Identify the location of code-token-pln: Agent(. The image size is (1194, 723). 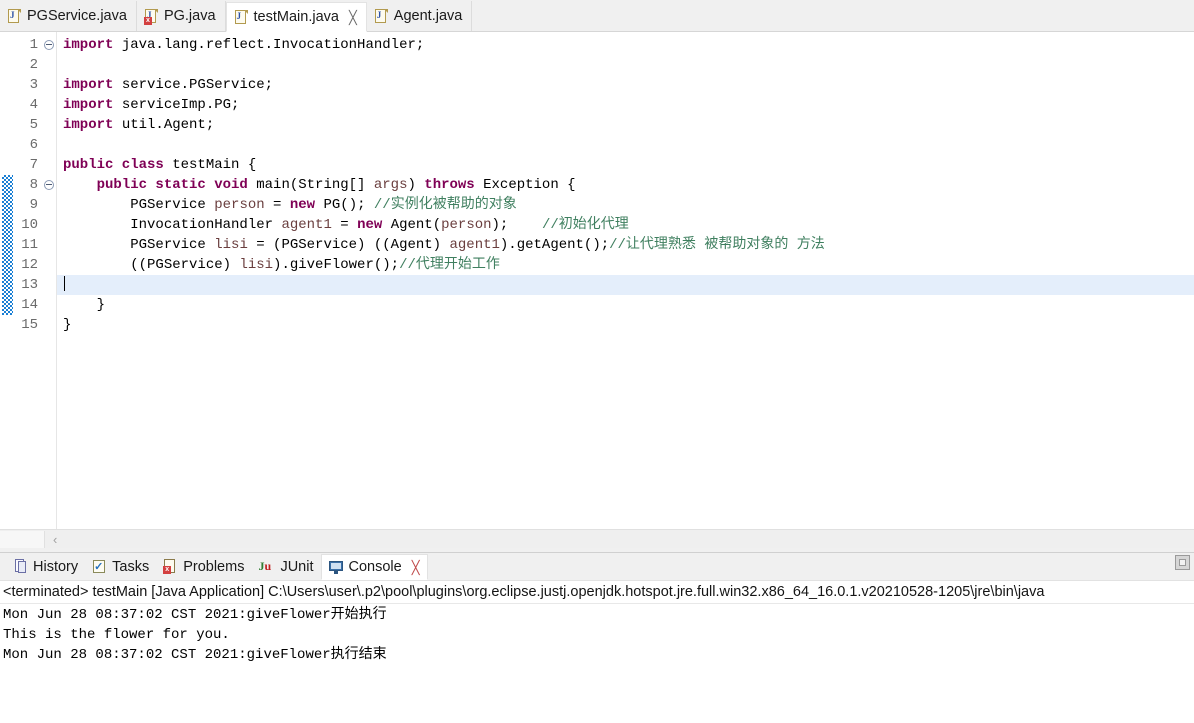
(412, 225).